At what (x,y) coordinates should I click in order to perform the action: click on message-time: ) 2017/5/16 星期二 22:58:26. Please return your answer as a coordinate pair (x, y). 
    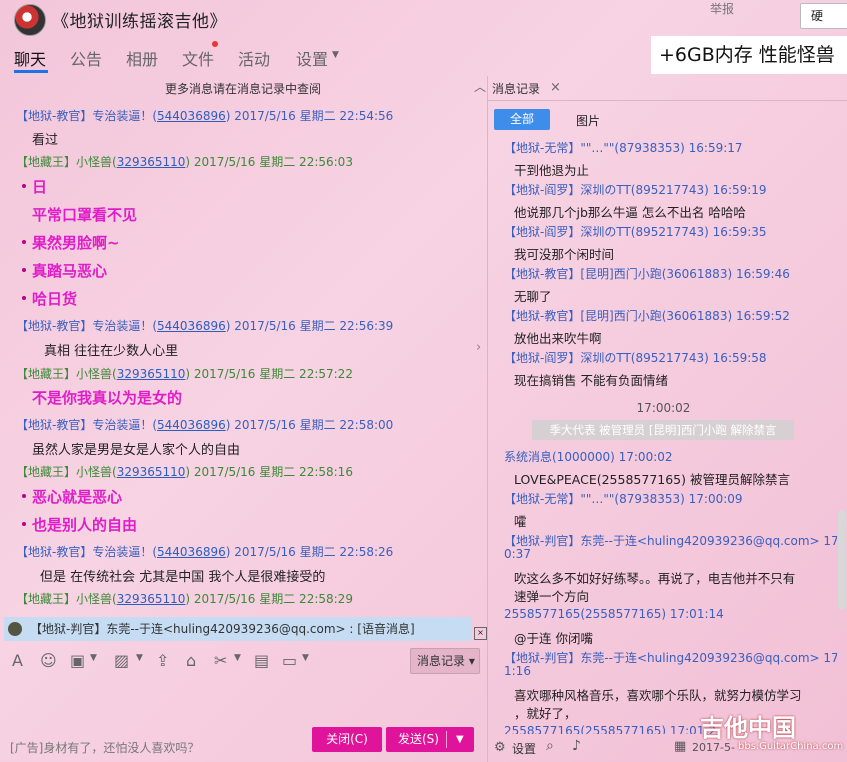
    Looking at the image, I should click on (309, 552).